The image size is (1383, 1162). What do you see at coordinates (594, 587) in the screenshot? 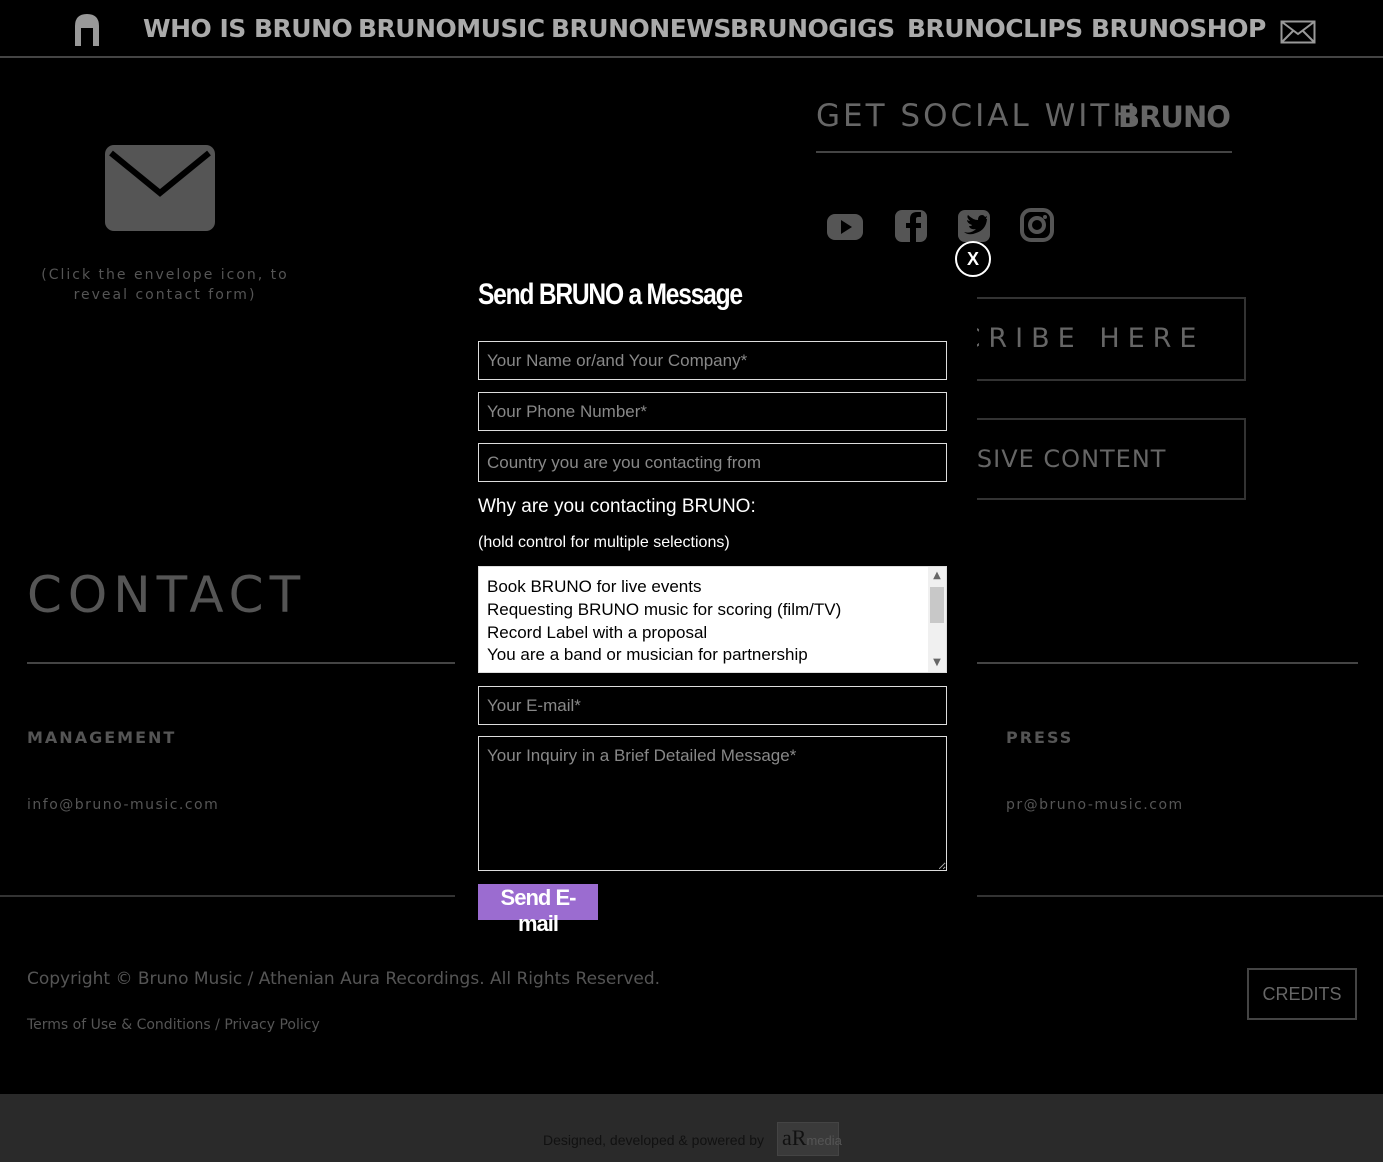
I see `reason-option: Book BRUNO for live events` at bounding box center [594, 587].